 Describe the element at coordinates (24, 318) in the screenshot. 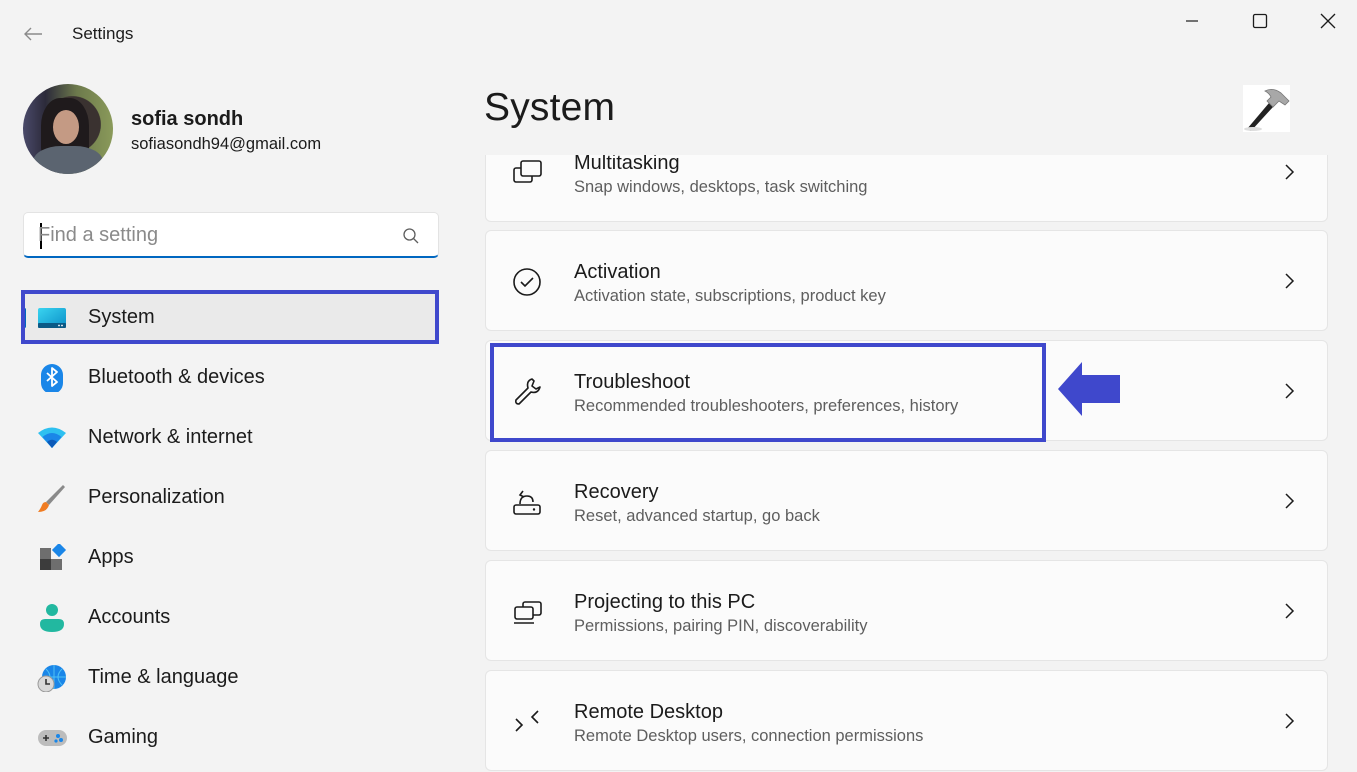

I see `selection-indicator` at that location.